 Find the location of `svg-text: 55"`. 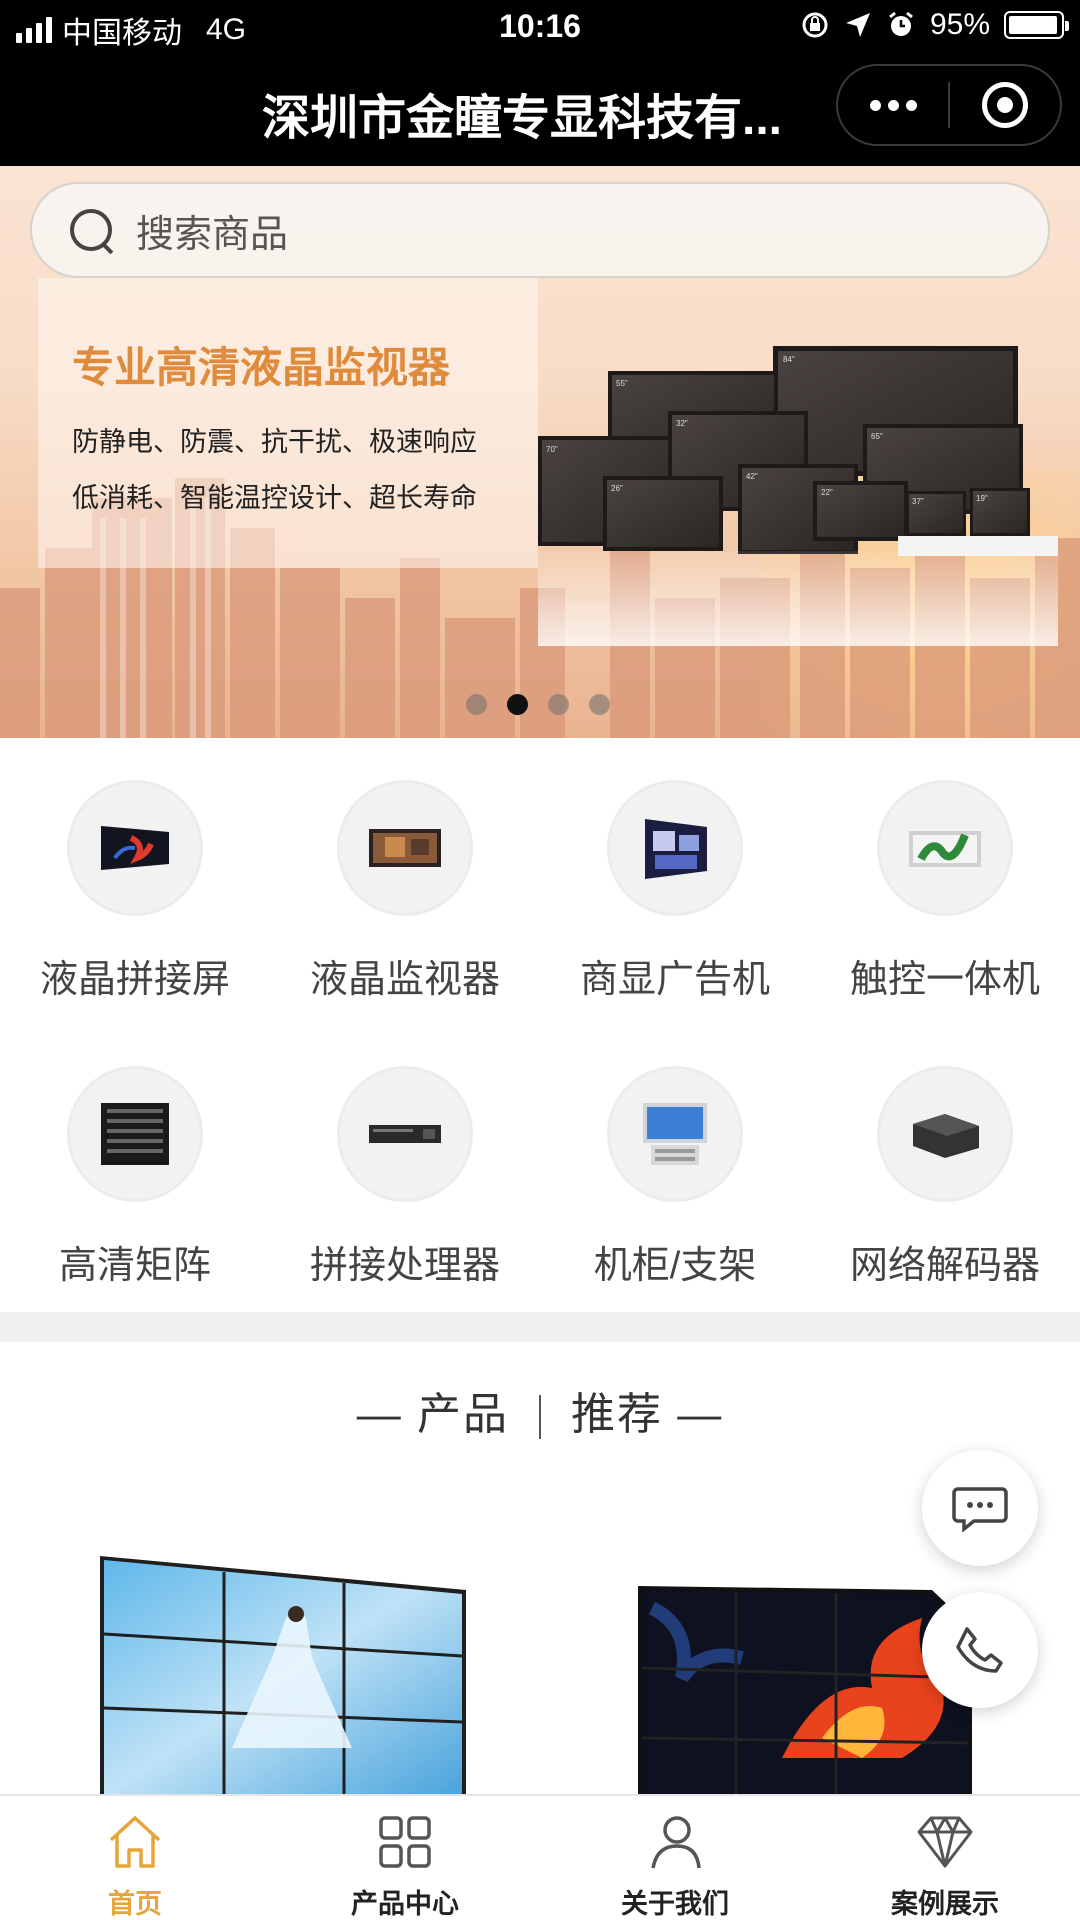

svg-text: 55" is located at coordinates (622, 383).